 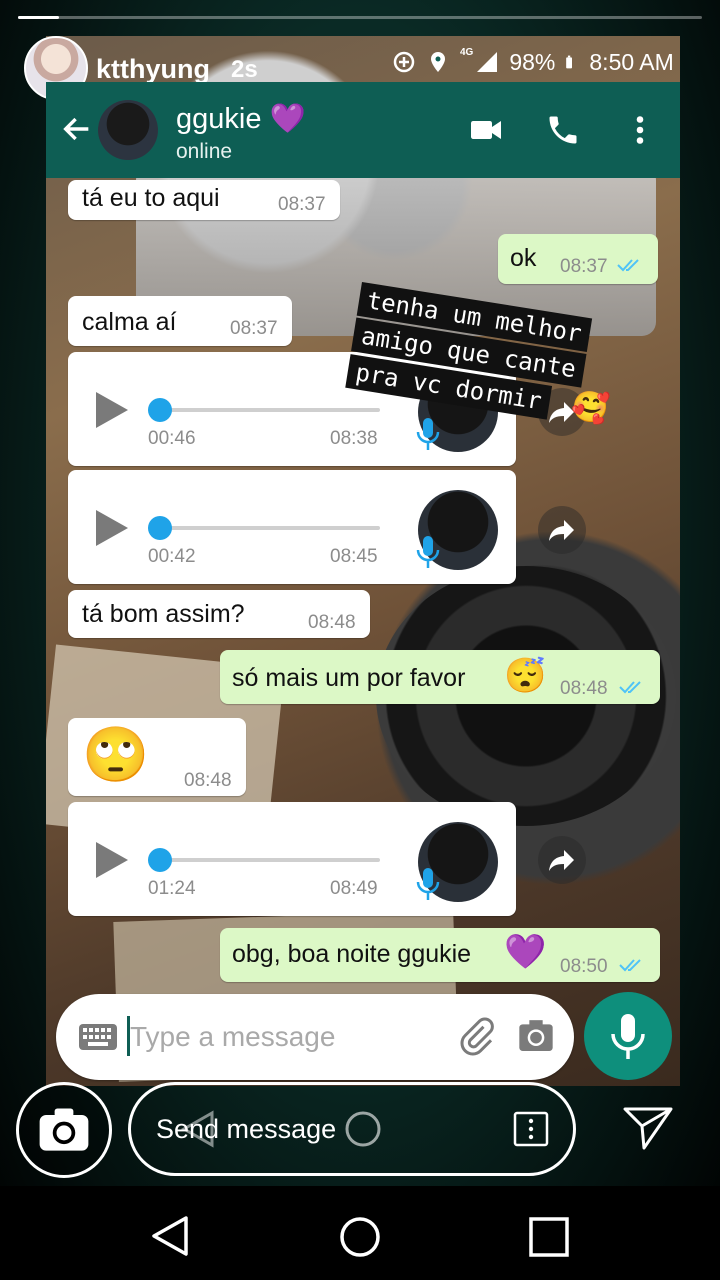 What do you see at coordinates (648, 1128) in the screenshot?
I see `send-icon` at bounding box center [648, 1128].